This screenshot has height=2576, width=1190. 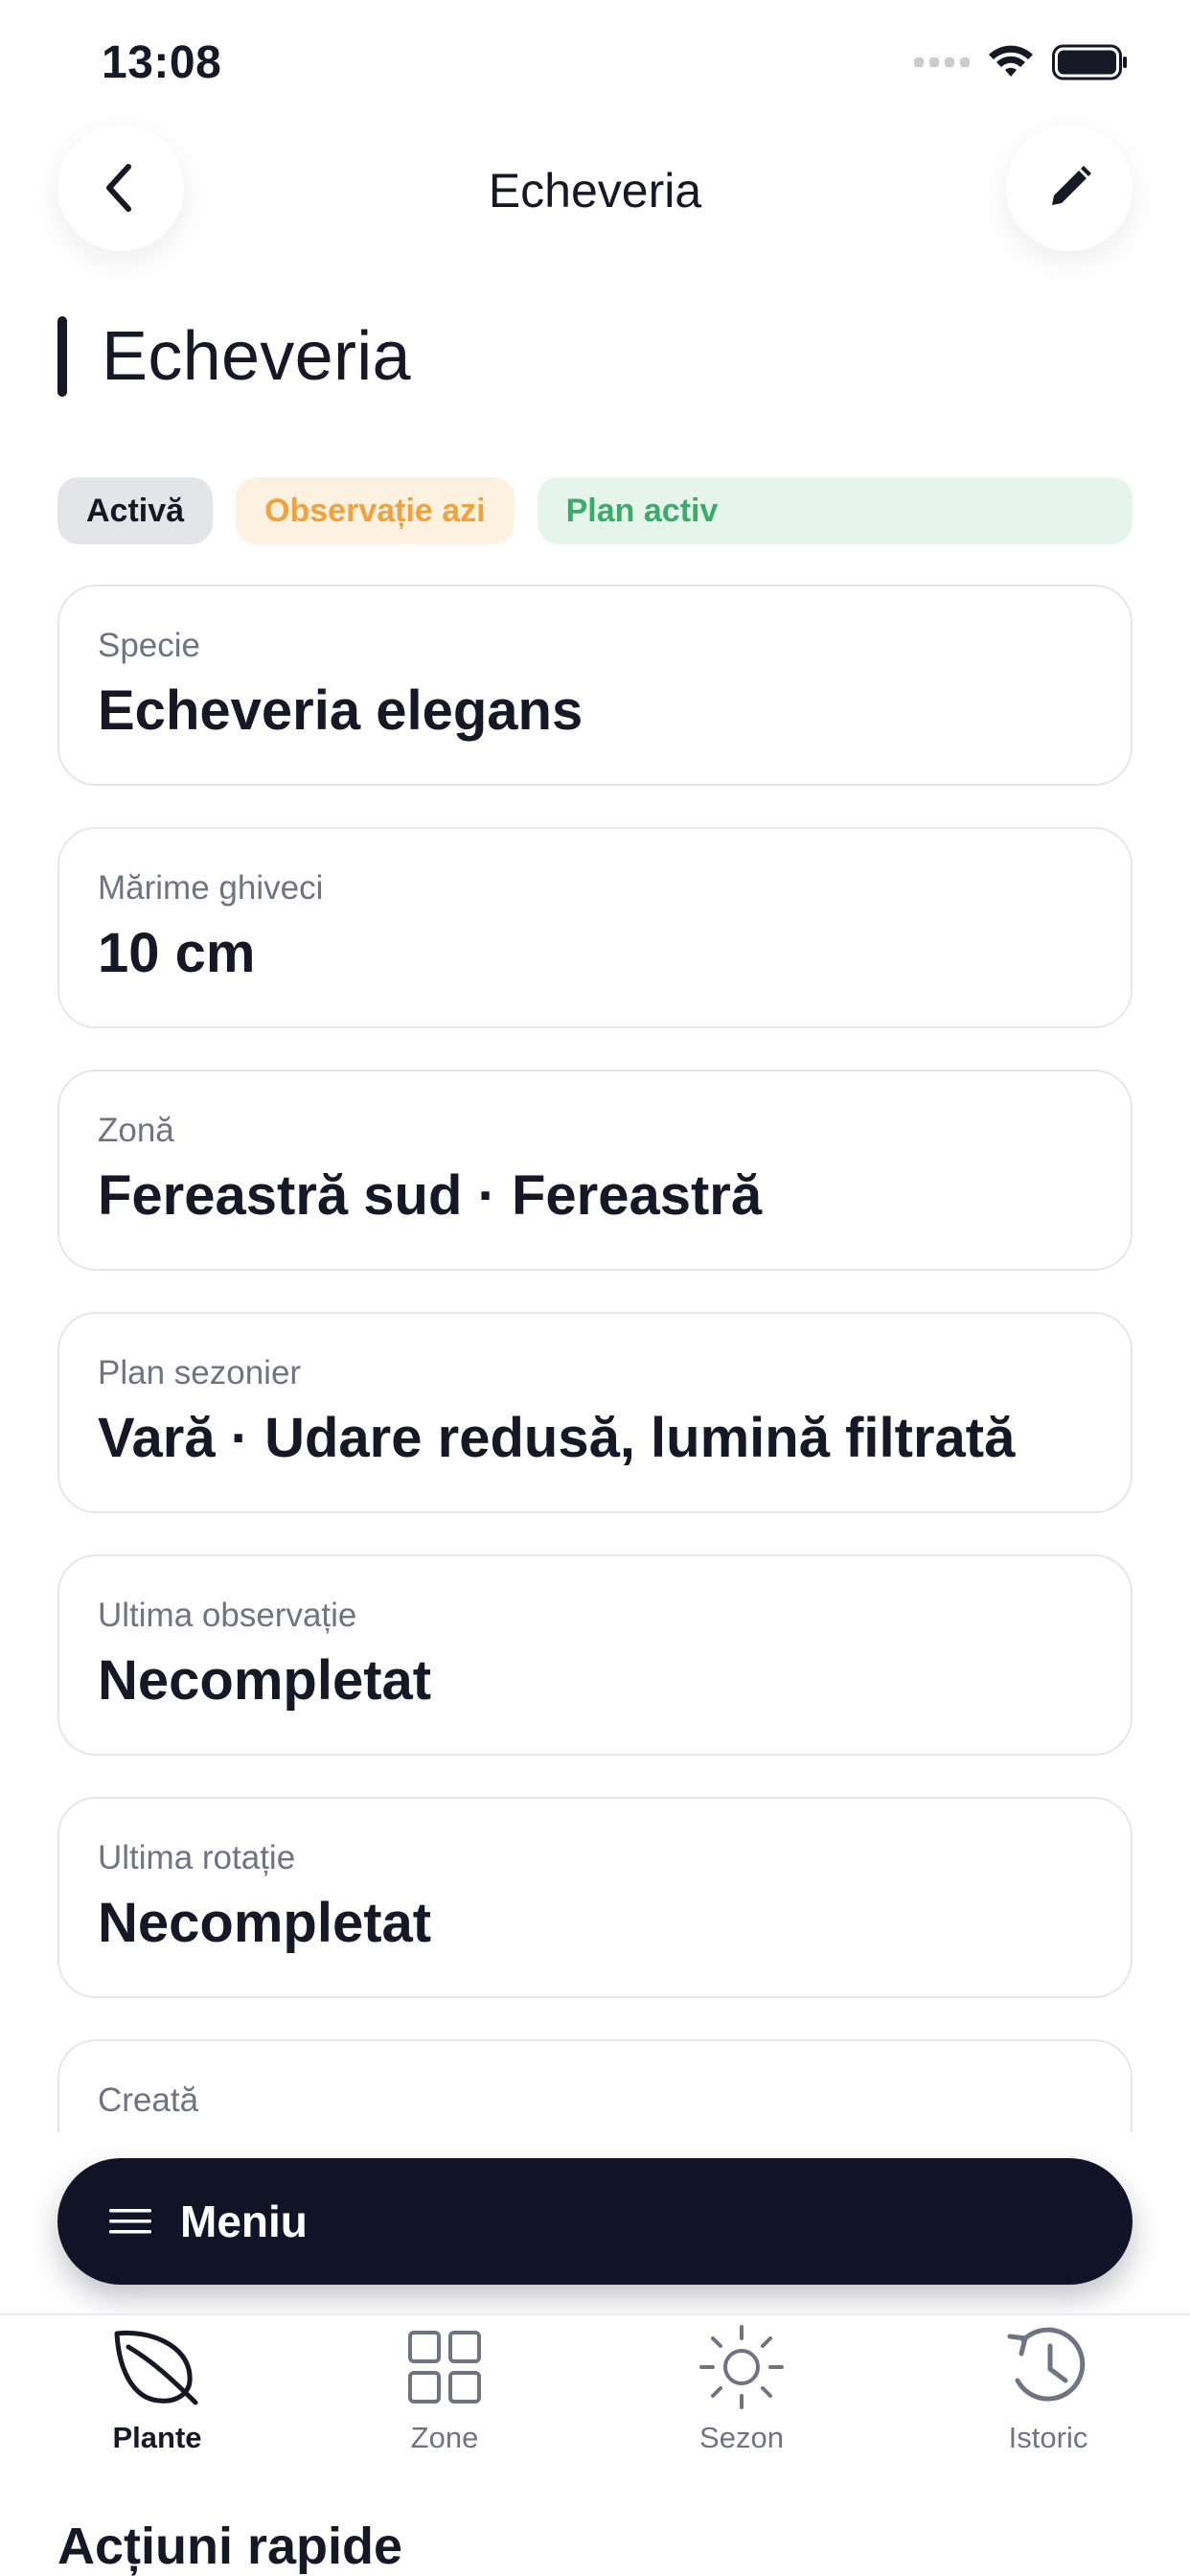 What do you see at coordinates (162, 63) in the screenshot?
I see `status-time: 13:08` at bounding box center [162, 63].